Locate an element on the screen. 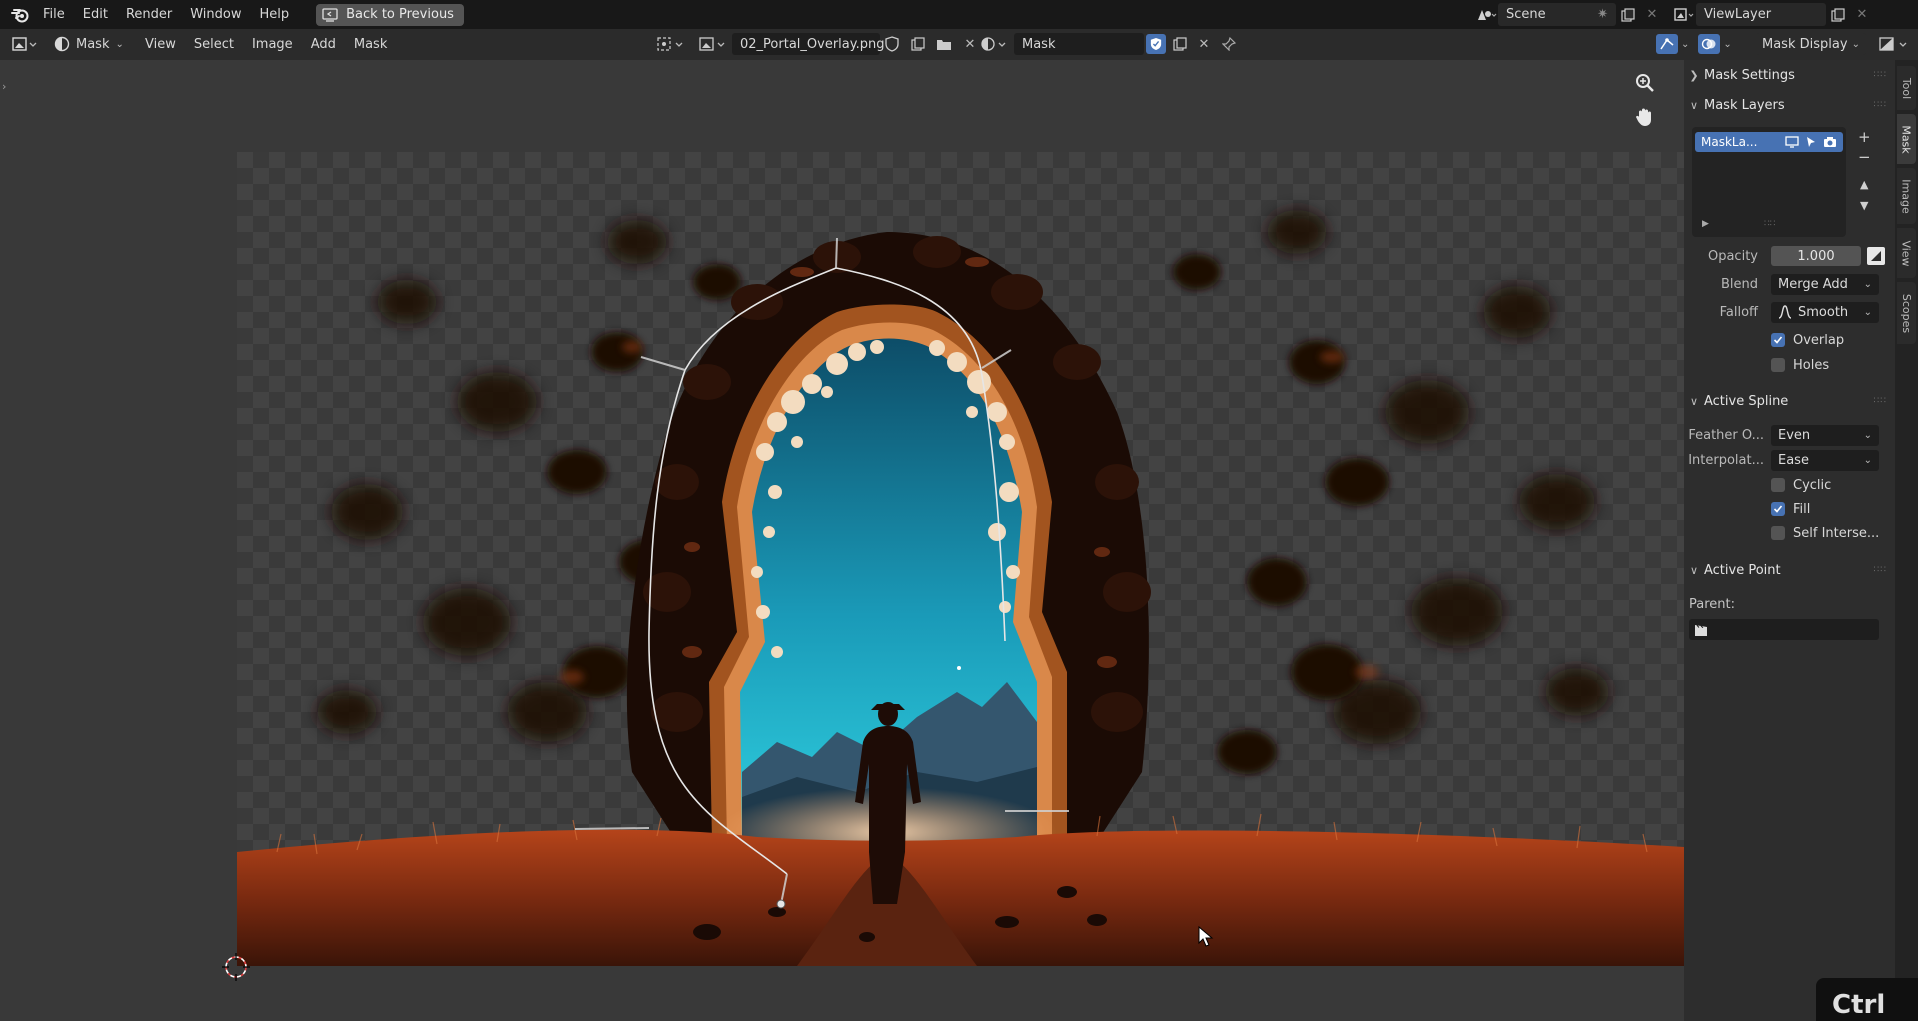 The height and width of the screenshot is (1021, 1918). falloff-dropdown: Smooth ⌄ is located at coordinates (1825, 312).